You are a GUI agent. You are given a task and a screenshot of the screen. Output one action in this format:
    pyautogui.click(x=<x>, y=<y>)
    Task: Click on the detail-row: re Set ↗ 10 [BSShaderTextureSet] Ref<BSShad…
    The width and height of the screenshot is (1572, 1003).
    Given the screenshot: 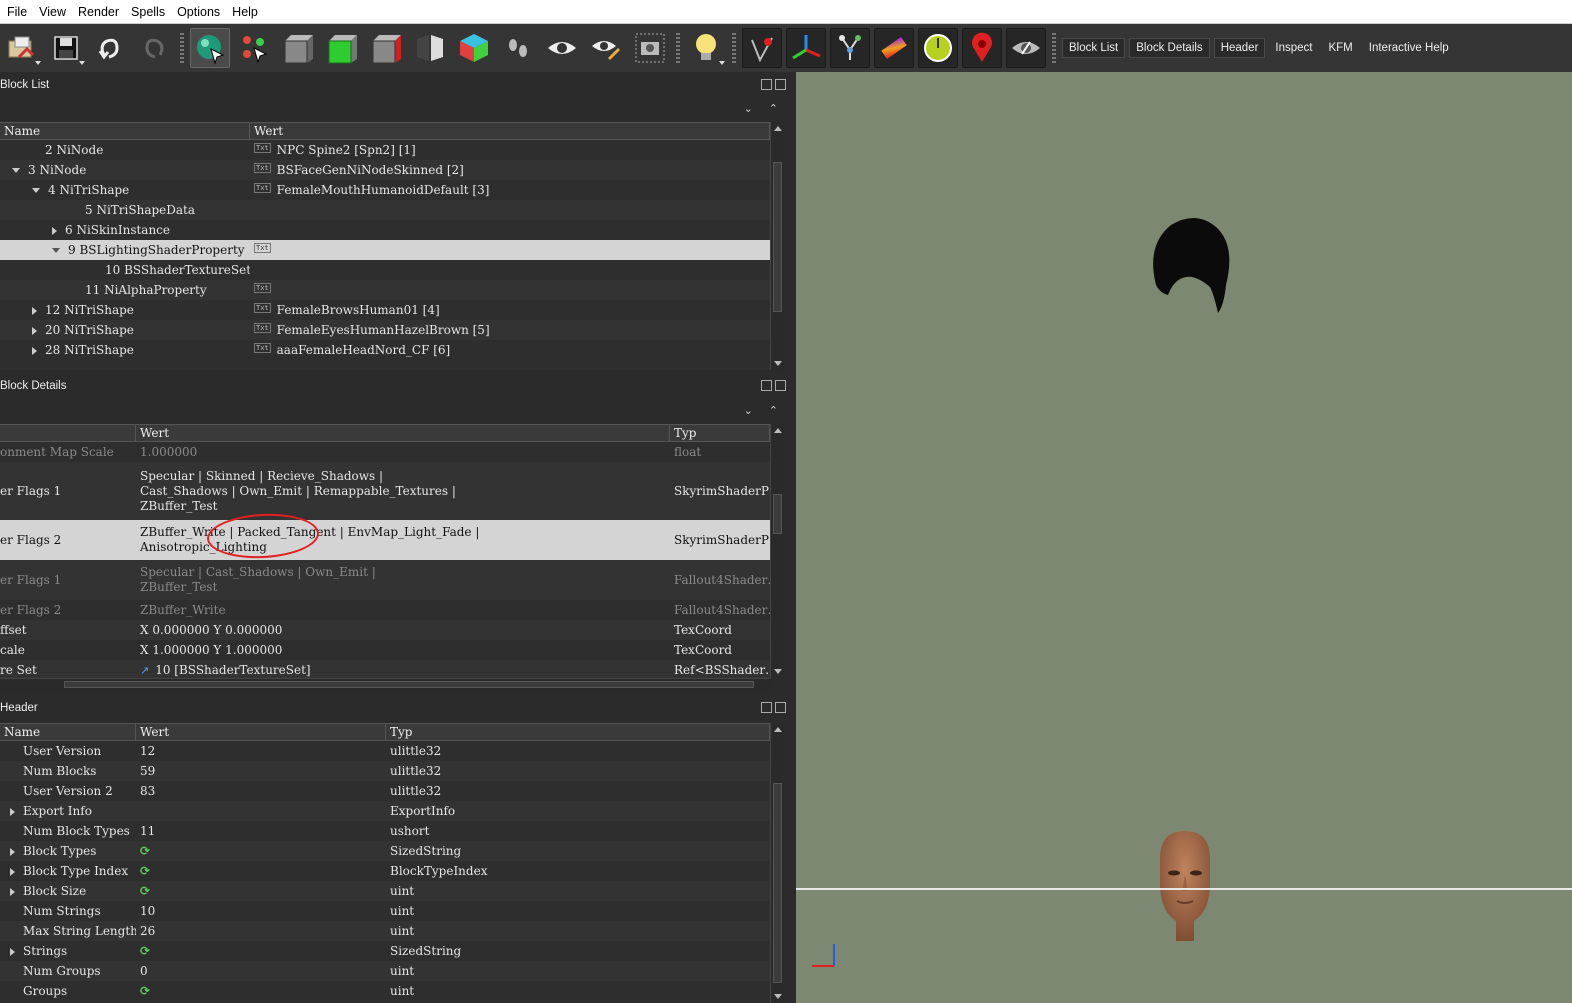 What is the action you would take?
    pyautogui.click(x=385, y=670)
    